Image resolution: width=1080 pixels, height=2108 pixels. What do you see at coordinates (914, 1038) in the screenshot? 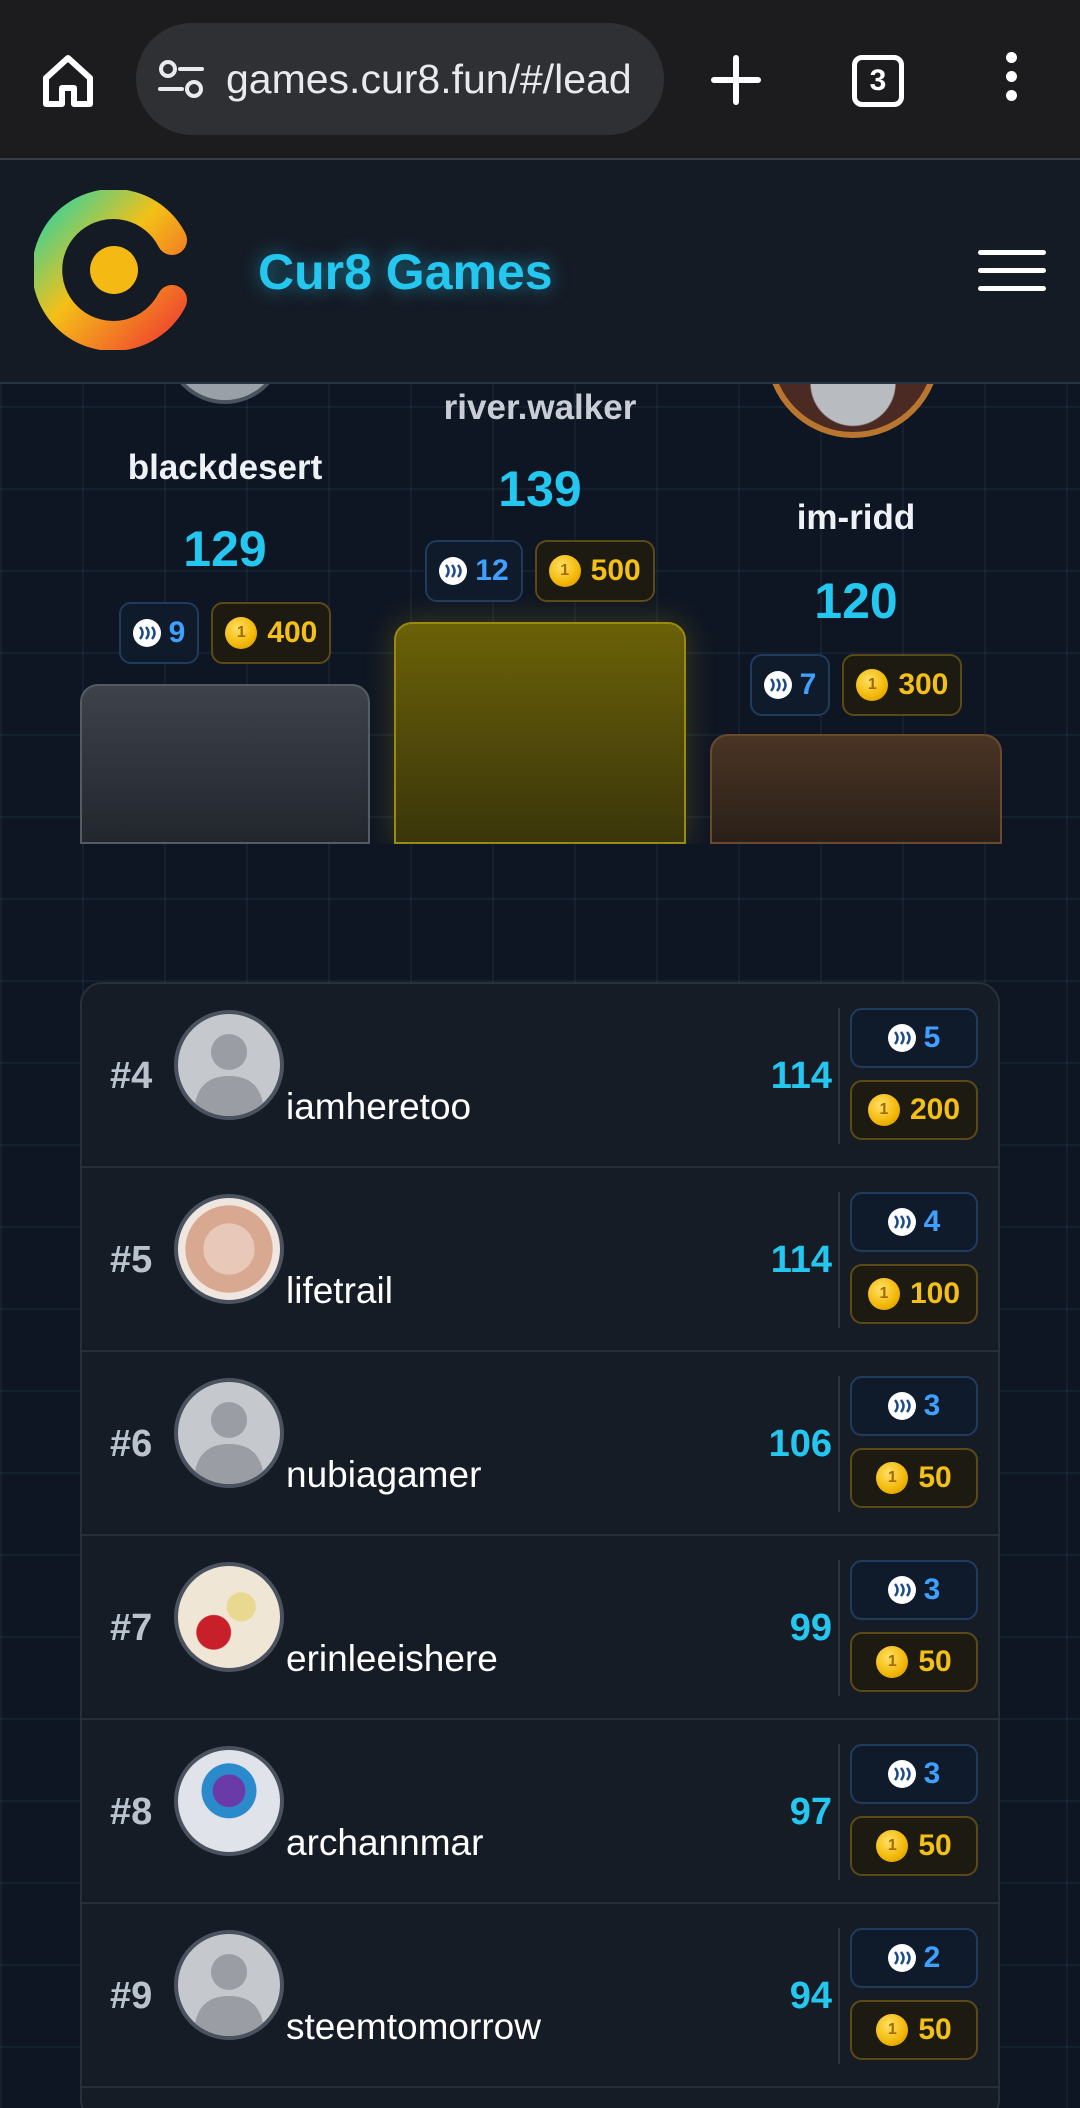
I see `steem-badge: 5` at bounding box center [914, 1038].